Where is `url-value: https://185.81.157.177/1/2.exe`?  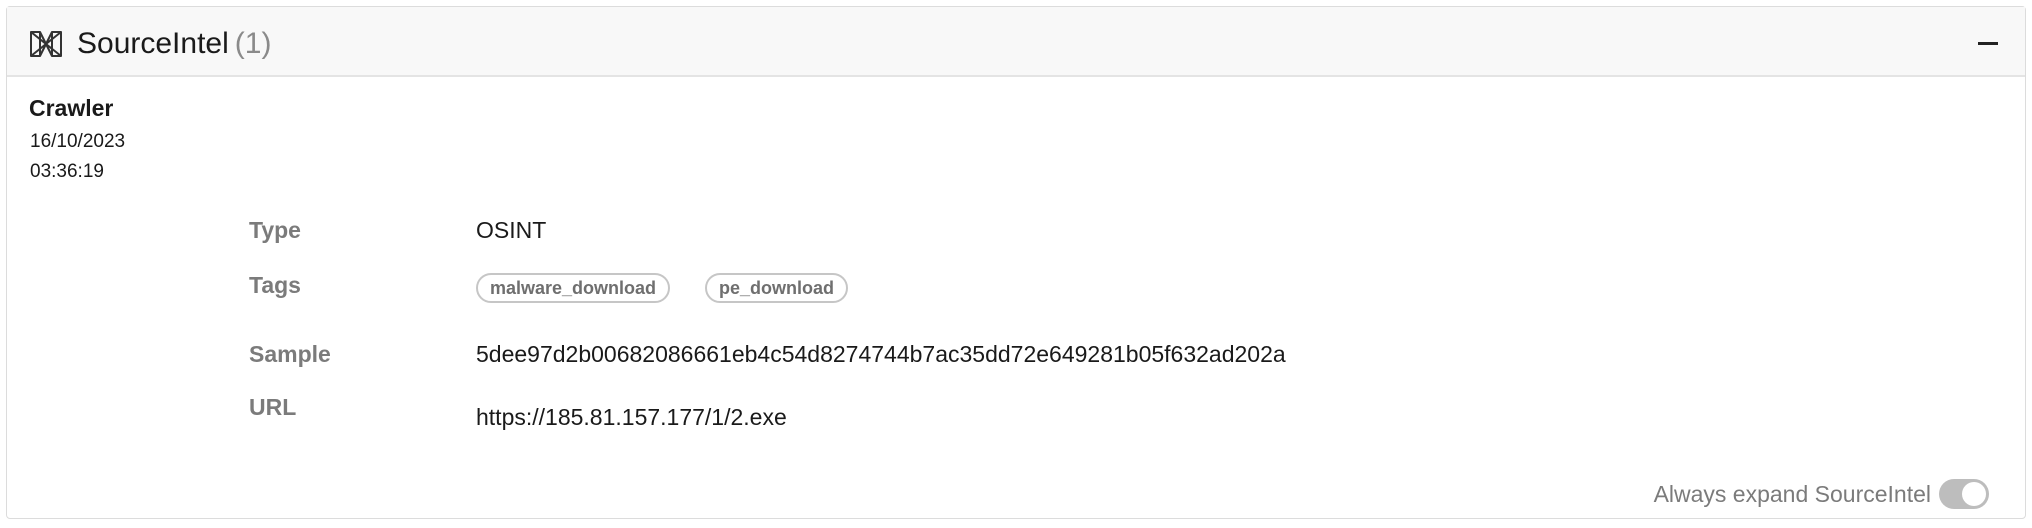 url-value: https://185.81.157.177/1/2.exe is located at coordinates (631, 417).